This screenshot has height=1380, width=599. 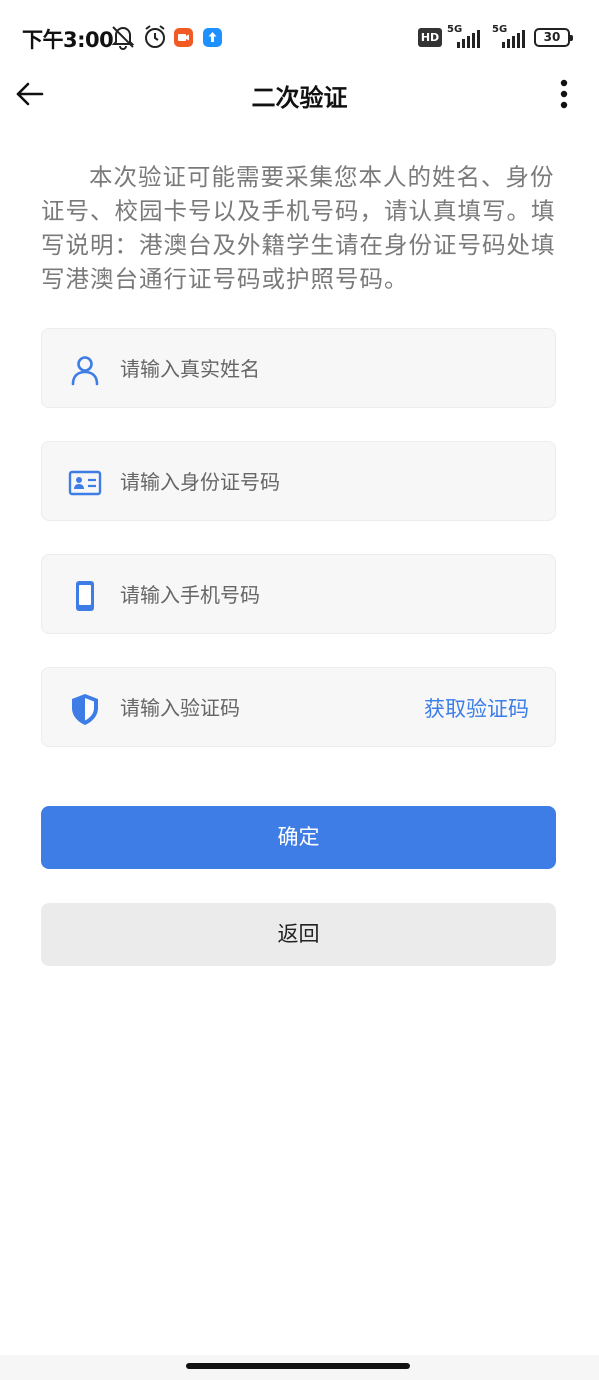 I want to click on name-field, so click(x=298, y=368).